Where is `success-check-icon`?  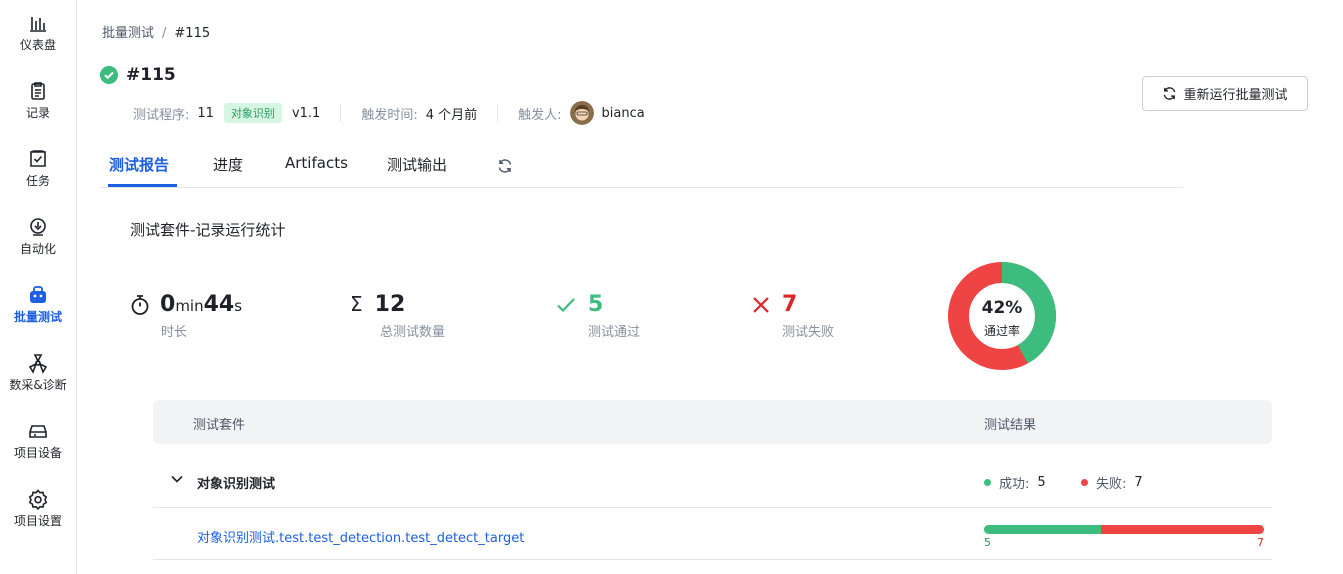 success-check-icon is located at coordinates (109, 75).